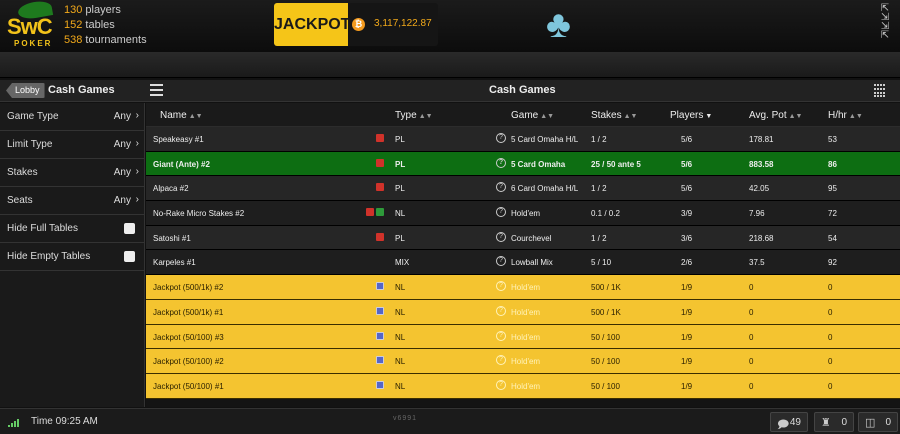 Image resolution: width=900 pixels, height=434 pixels. What do you see at coordinates (532, 263) in the screenshot?
I see `table-game: Lowball Mix` at bounding box center [532, 263].